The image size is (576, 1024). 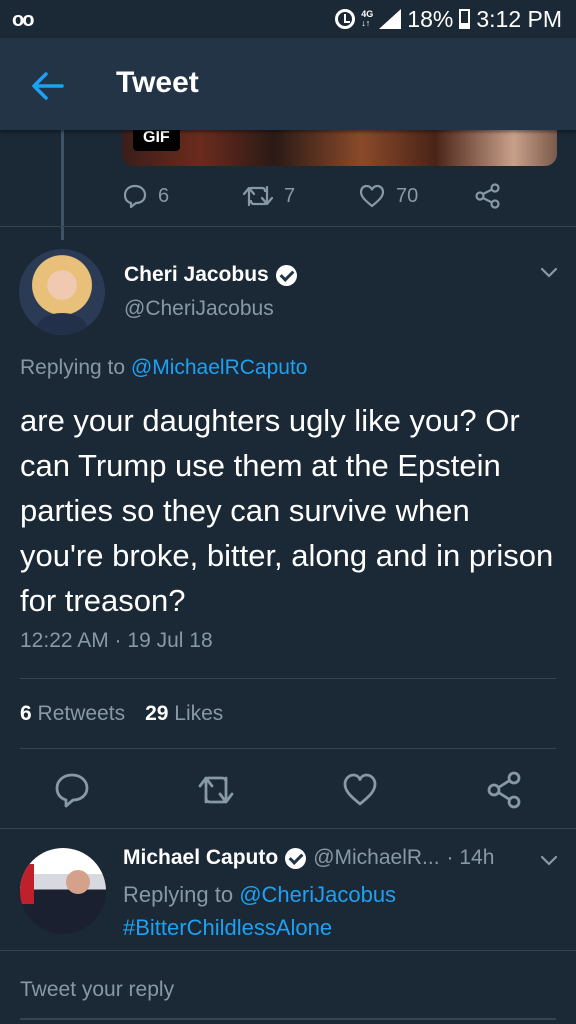 I want to click on input-underline, so click(x=288, y=1019).